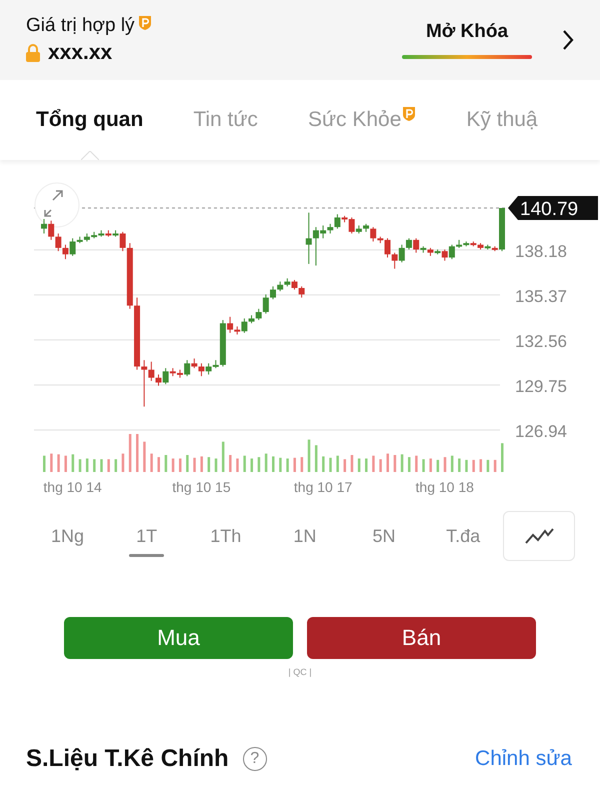 The width and height of the screenshot is (600, 800). I want to click on period-tab: 1Th, so click(226, 536).